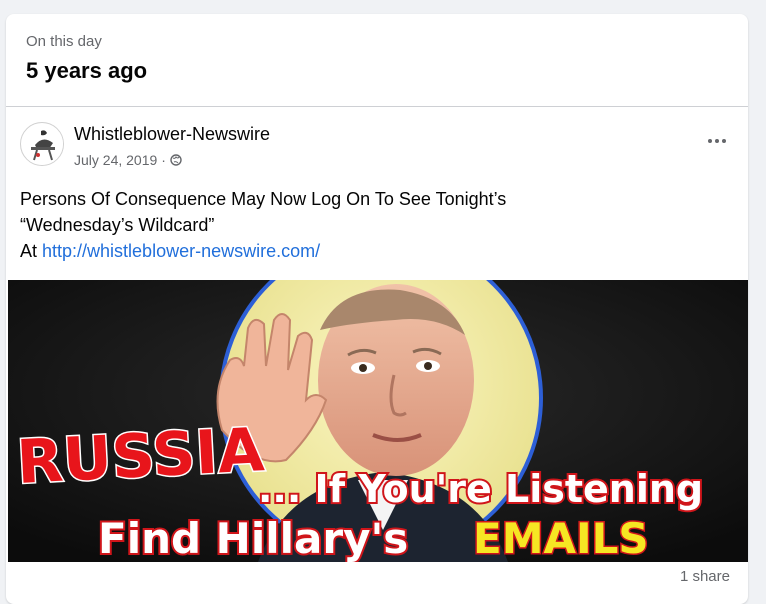 The image size is (766, 604). I want to click on image-headline-red: RUSSIA, so click(140, 456).